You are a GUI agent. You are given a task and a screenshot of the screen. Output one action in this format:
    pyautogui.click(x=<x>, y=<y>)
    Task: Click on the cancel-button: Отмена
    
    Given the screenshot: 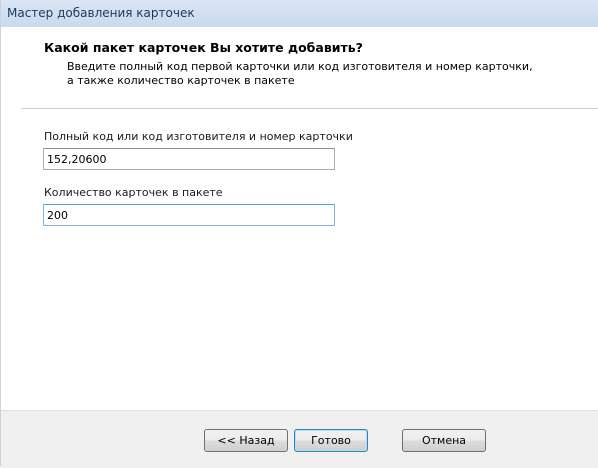 What is the action you would take?
    pyautogui.click(x=444, y=440)
    